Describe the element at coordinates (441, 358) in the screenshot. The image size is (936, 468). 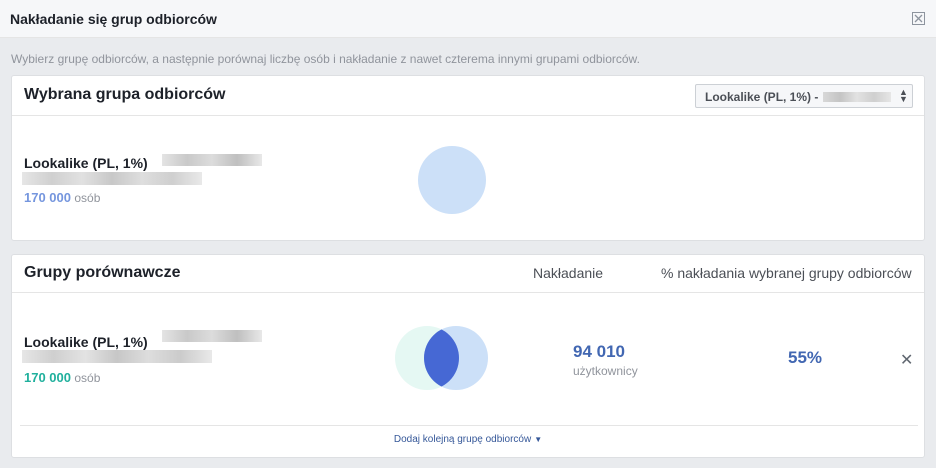
I see `overlap-venn-diagram` at that location.